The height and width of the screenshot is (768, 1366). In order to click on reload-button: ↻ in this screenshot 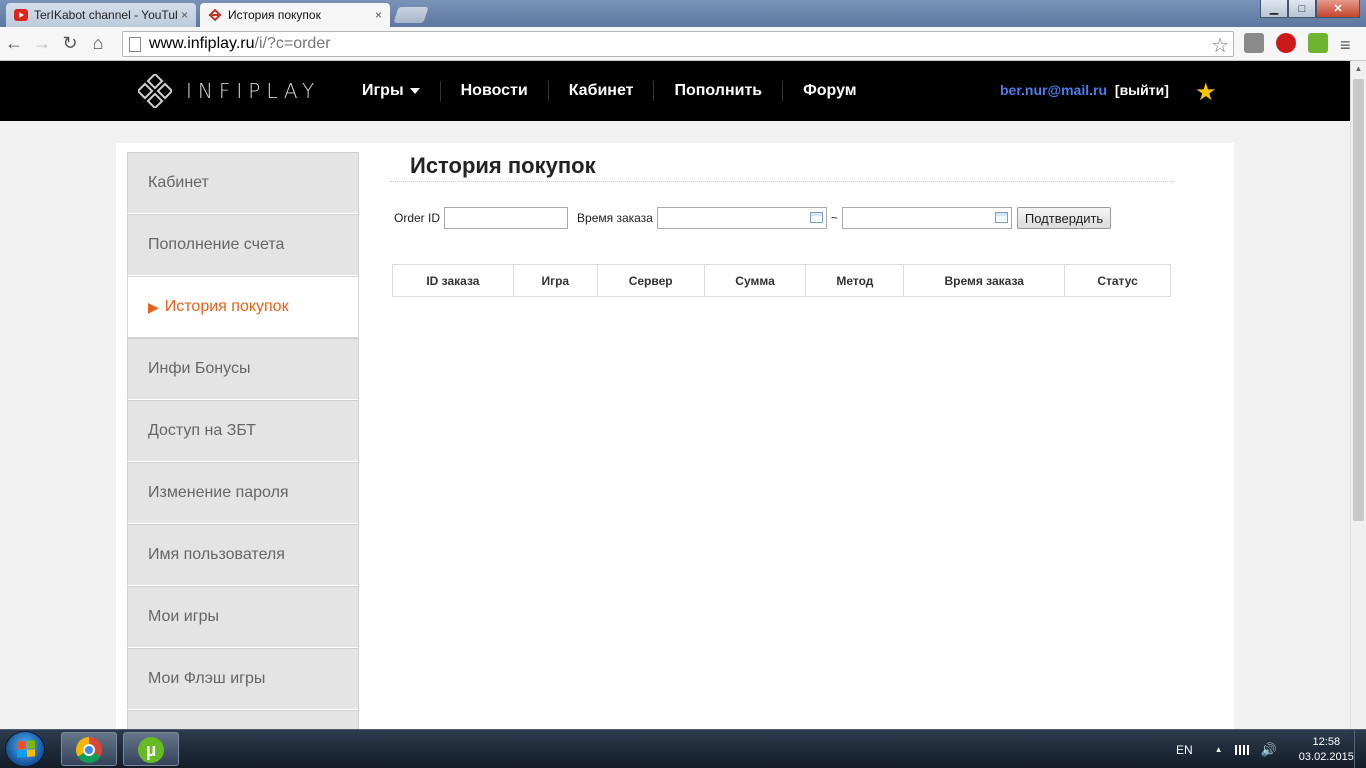, I will do `click(70, 43)`.